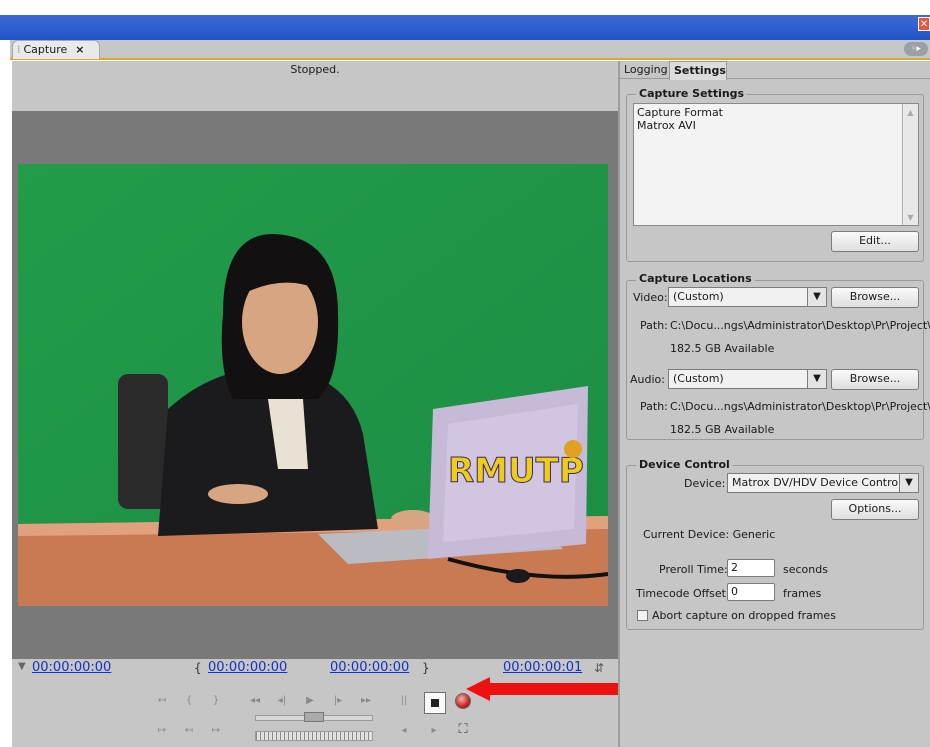 The height and width of the screenshot is (747, 930). What do you see at coordinates (698, 70) in the screenshot?
I see `tab-settings: Settings` at bounding box center [698, 70].